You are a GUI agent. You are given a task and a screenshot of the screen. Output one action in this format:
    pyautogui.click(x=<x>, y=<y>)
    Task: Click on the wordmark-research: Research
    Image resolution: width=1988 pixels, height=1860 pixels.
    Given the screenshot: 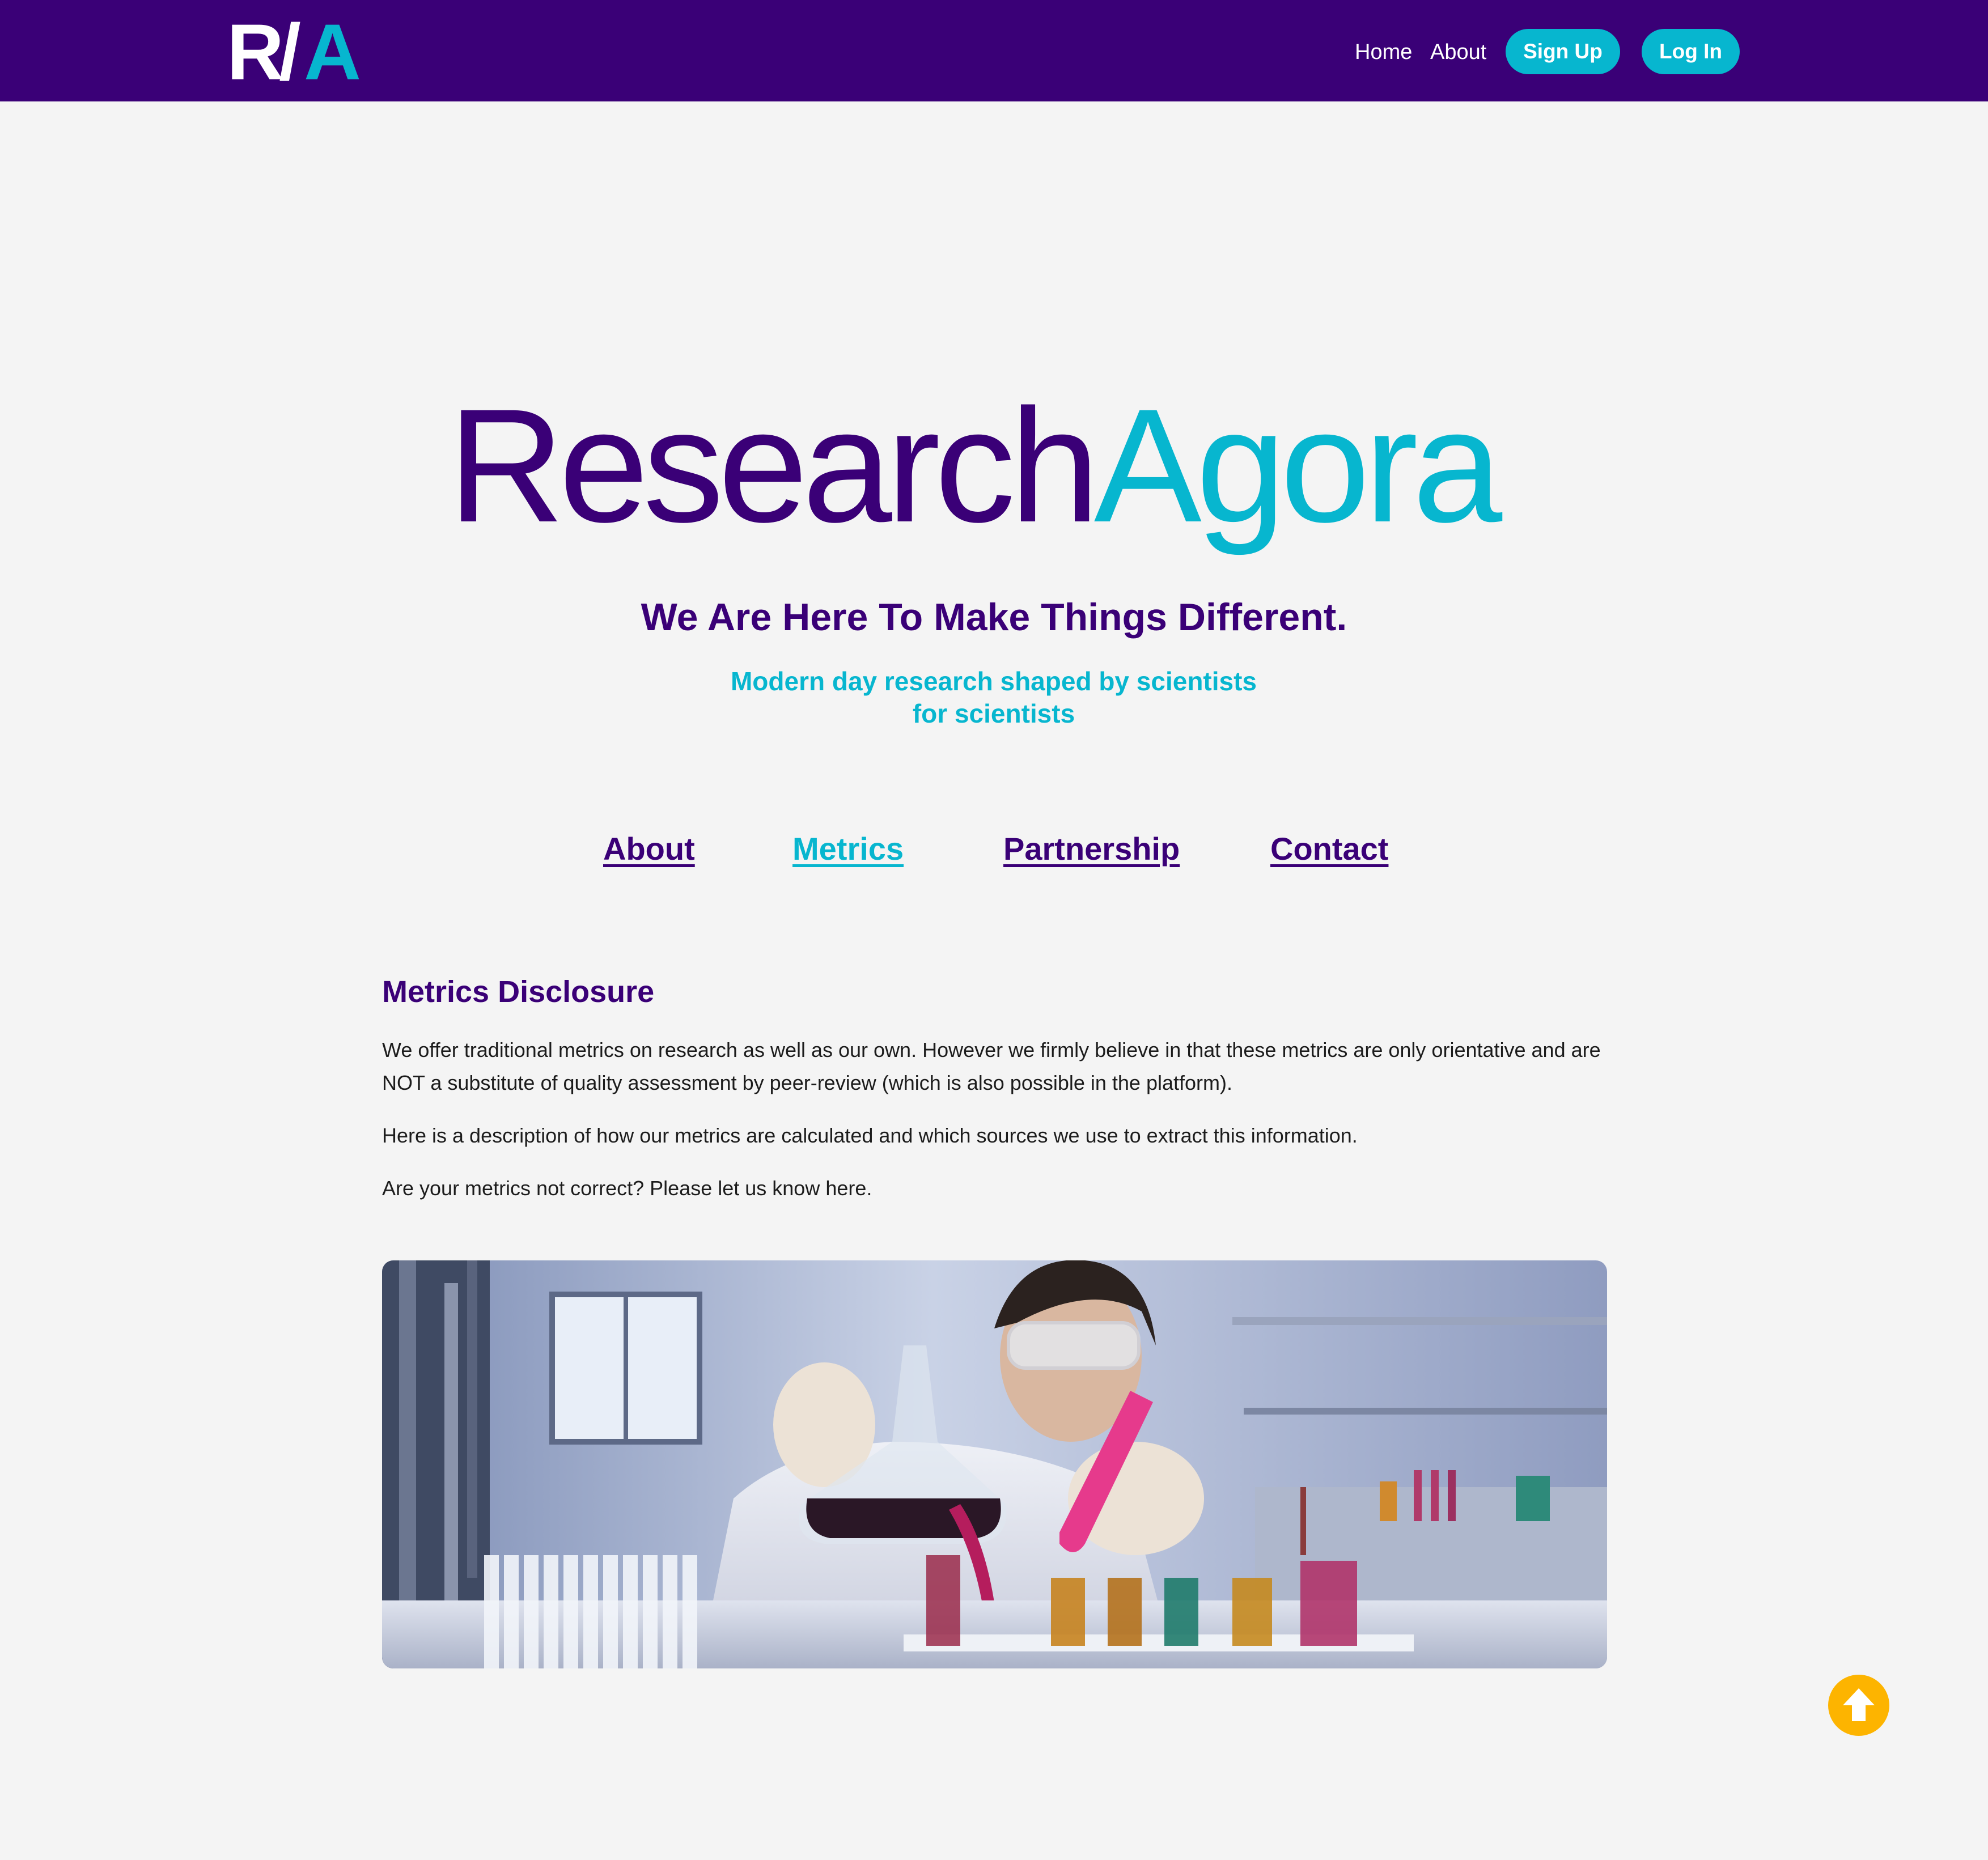 What is the action you would take?
    pyautogui.click(x=771, y=470)
    